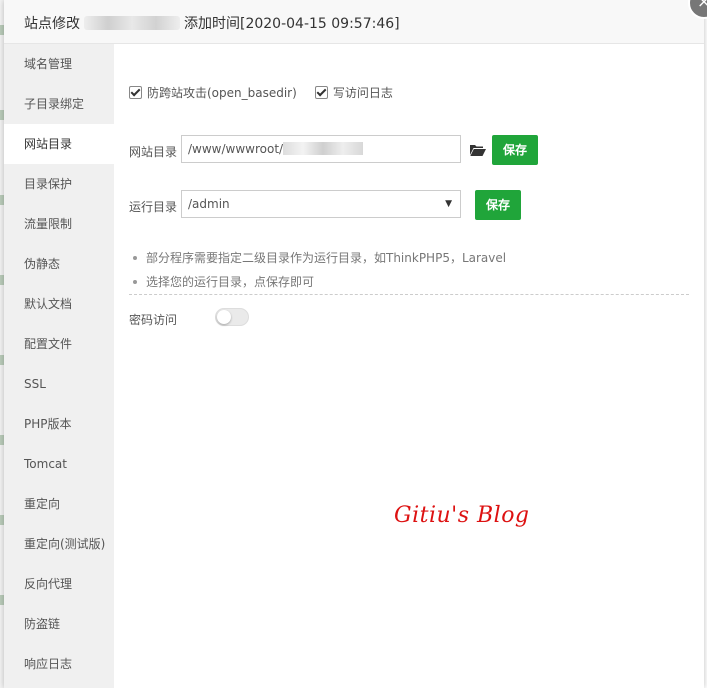 The height and width of the screenshot is (688, 707). I want to click on checkbox-row: 防跨站攻击(open_basedir) 写访问日志, so click(270, 92).